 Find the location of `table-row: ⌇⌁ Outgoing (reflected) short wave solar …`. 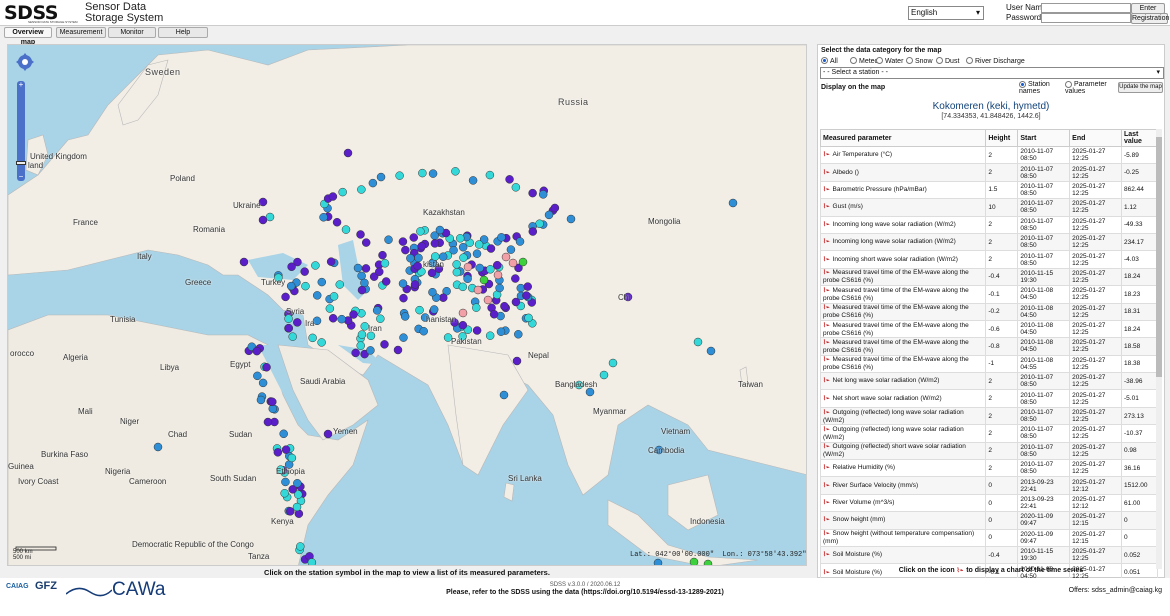

table-row: ⌇⌁ Outgoing (reflected) short wave solar … is located at coordinates (988, 451).